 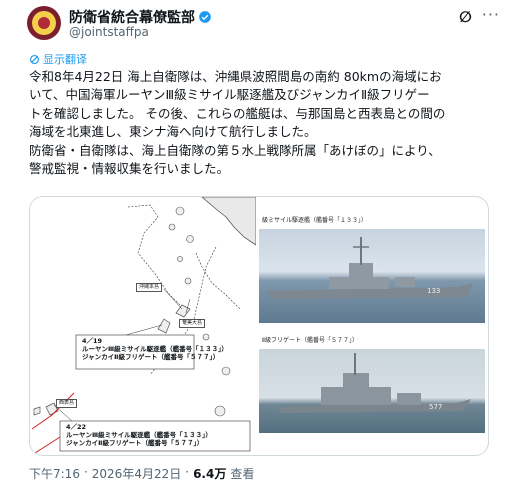 I want to click on frigate-photo: 577, so click(x=372, y=391).